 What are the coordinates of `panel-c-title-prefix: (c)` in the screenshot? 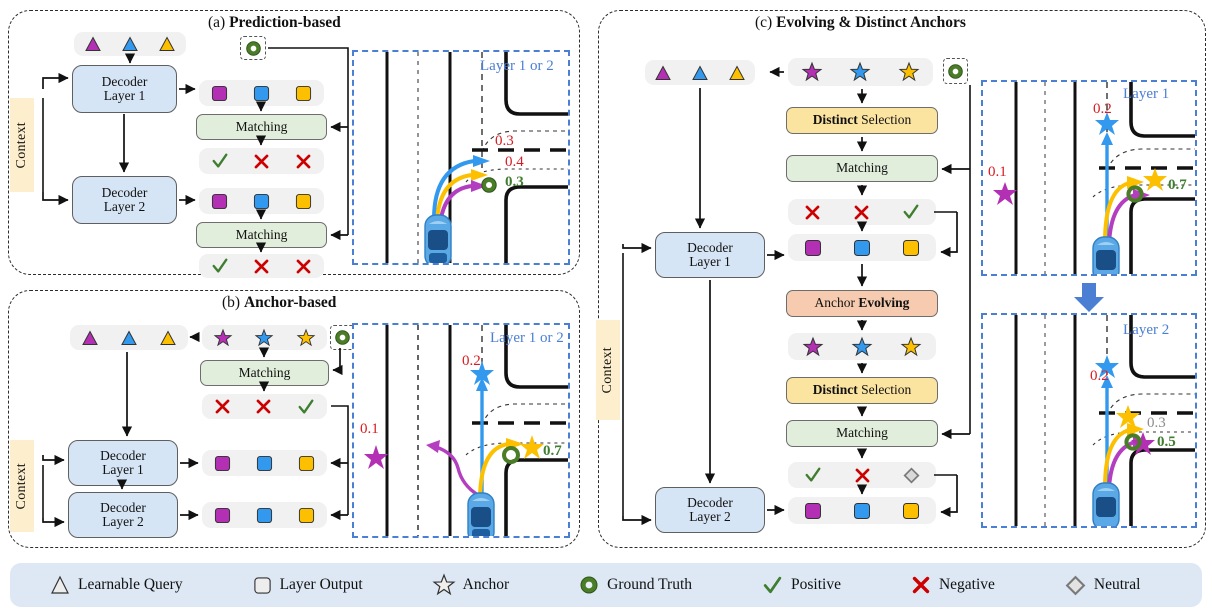 It's located at (766, 22).